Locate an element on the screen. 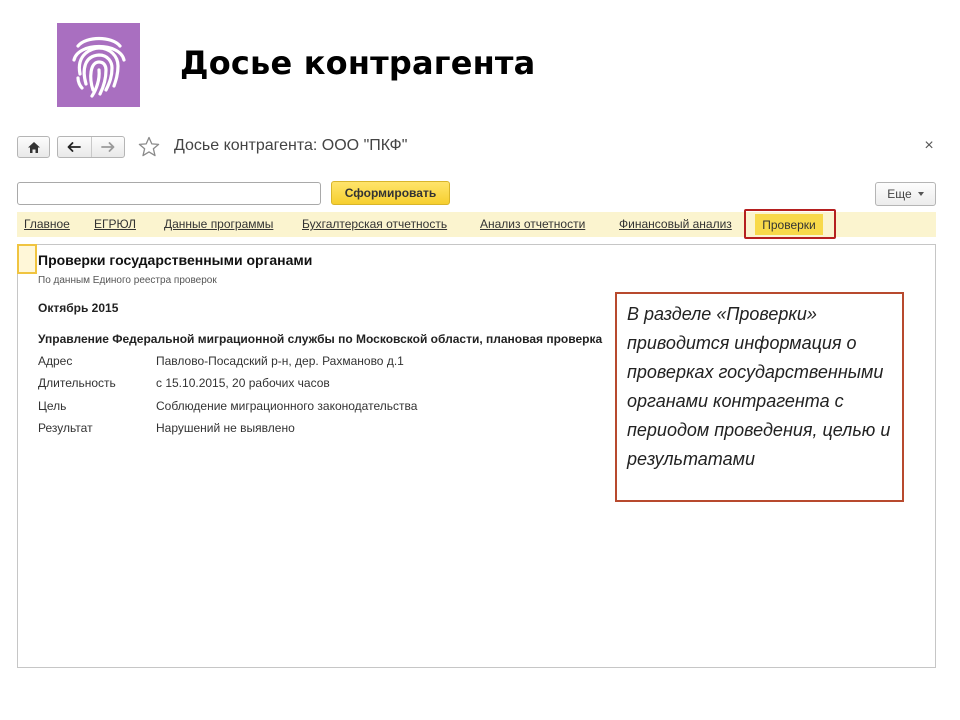 This screenshot has width=960, height=720. cell-cursor is located at coordinates (27, 259).